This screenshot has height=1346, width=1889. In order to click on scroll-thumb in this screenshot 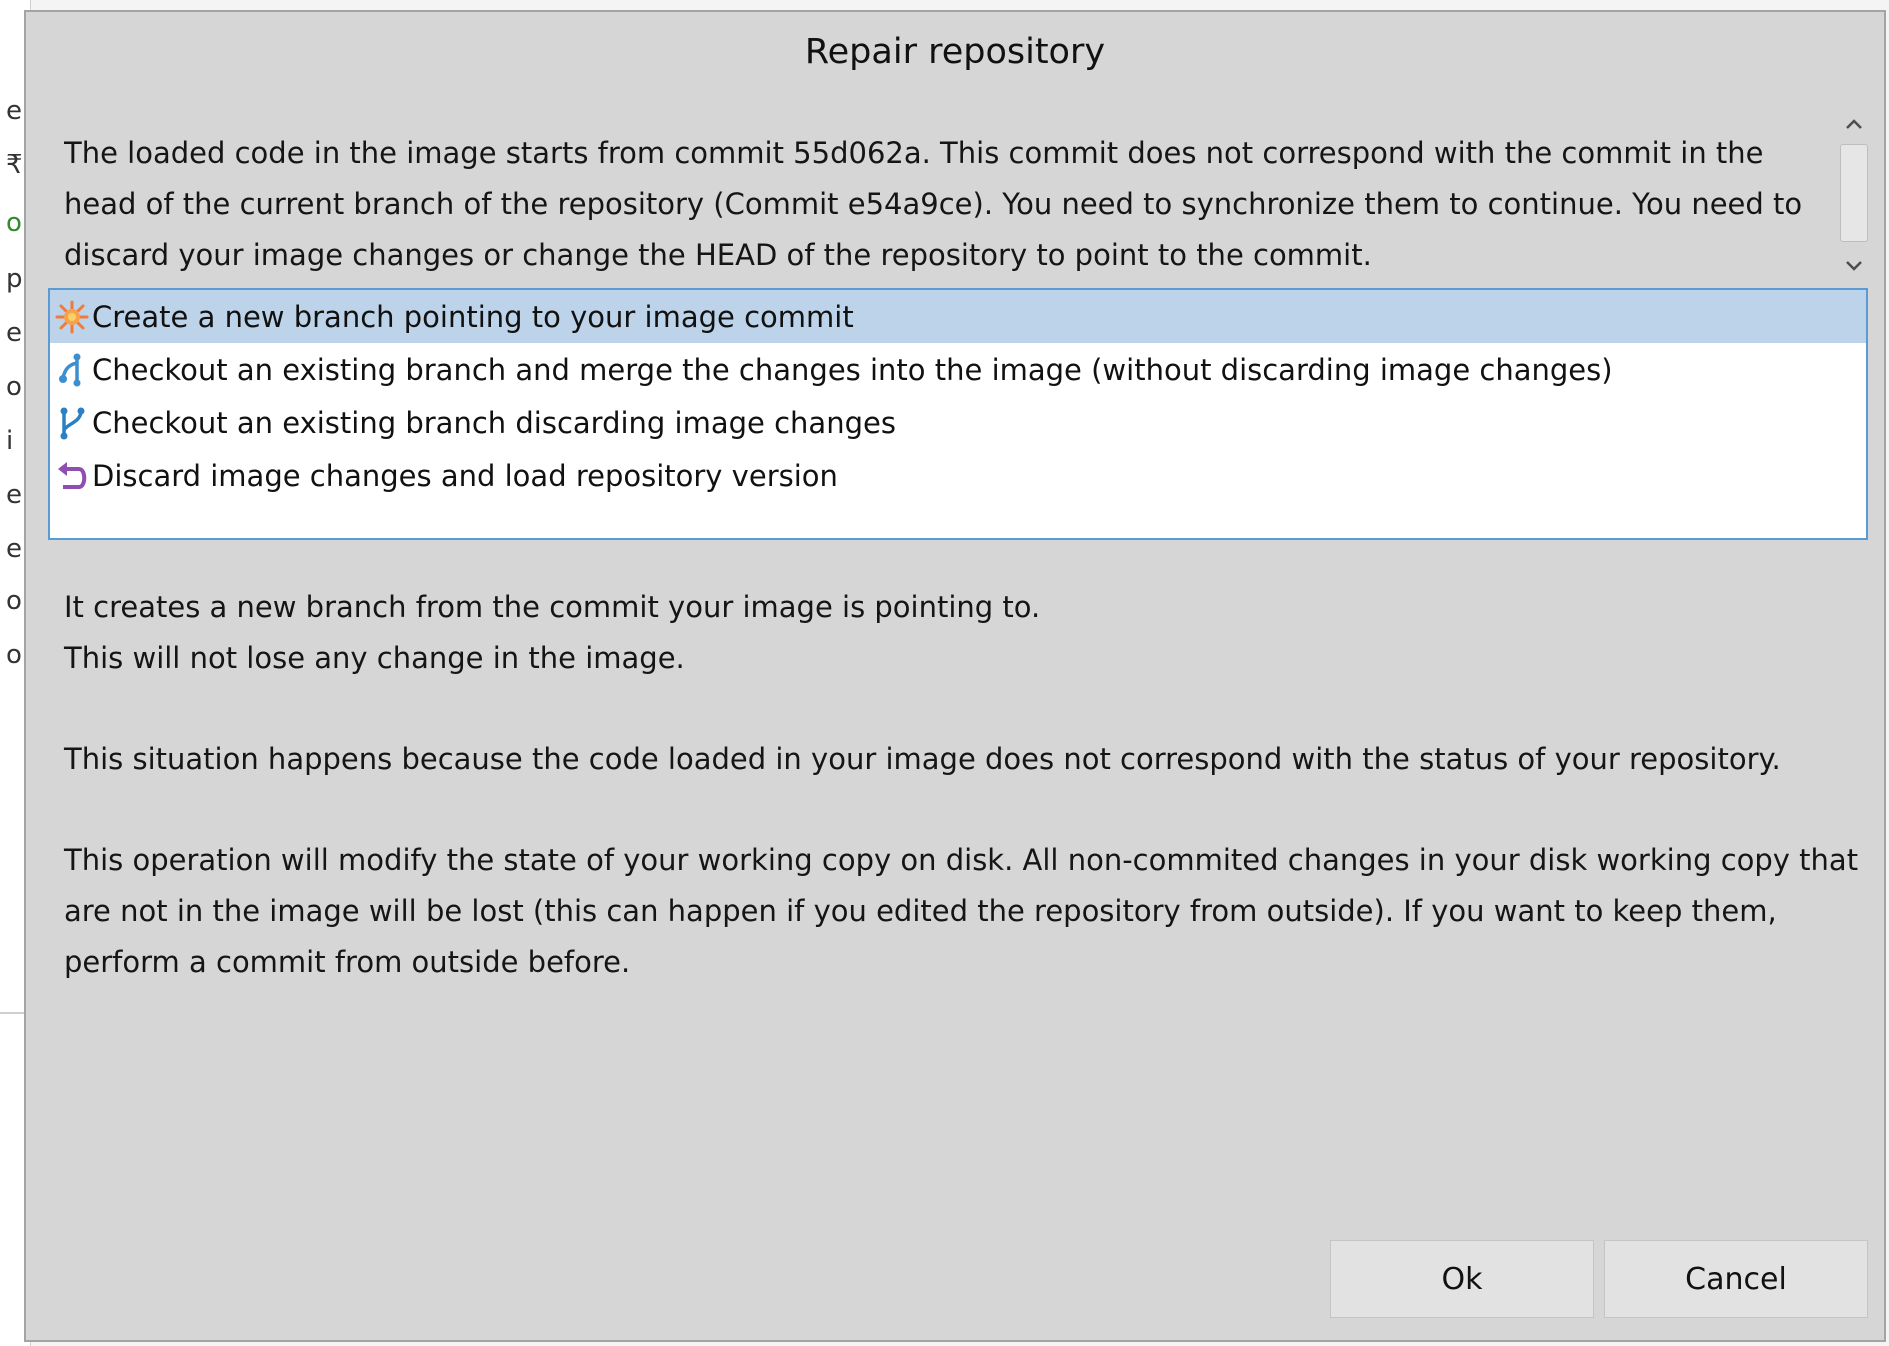, I will do `click(1854, 193)`.